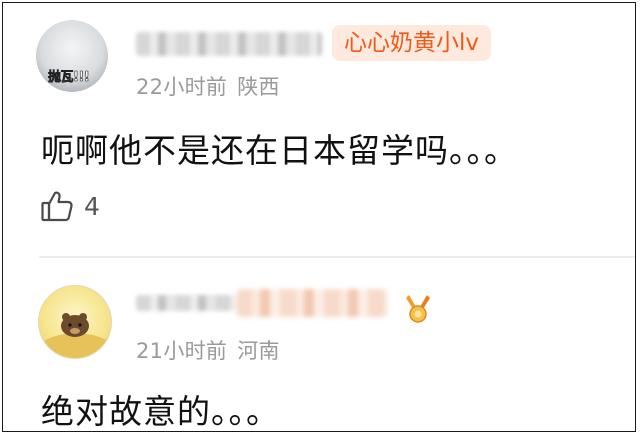  I want to click on bear-avatar-icon, so click(76, 335).